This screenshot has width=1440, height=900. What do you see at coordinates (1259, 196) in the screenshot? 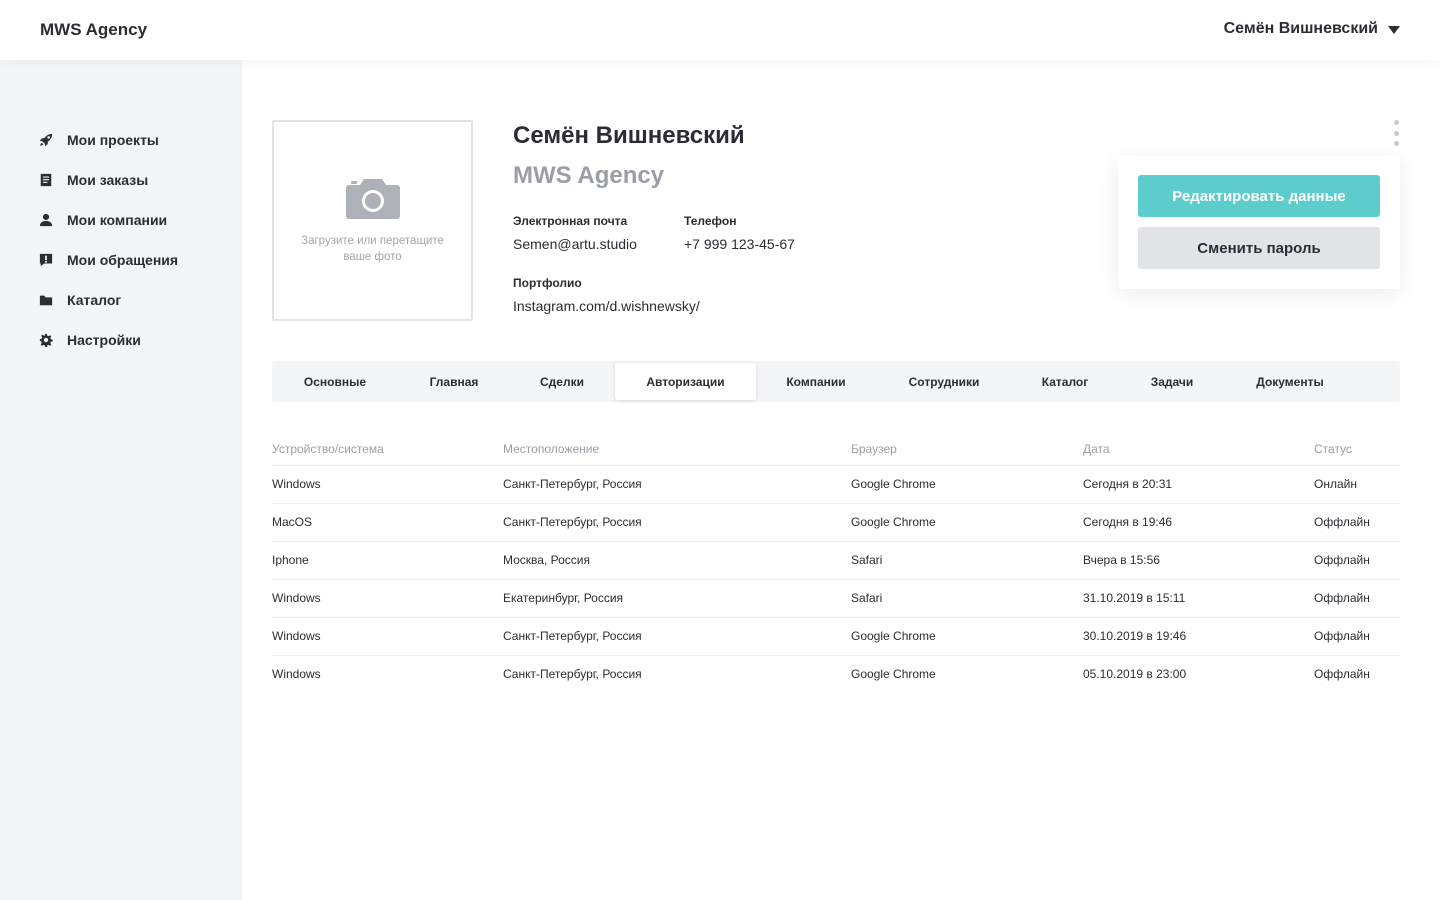
I see `edit-profile-button: Редактировать данные` at bounding box center [1259, 196].